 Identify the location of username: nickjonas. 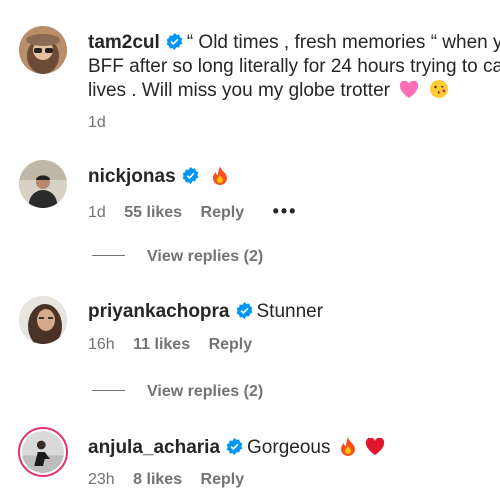
(132, 176).